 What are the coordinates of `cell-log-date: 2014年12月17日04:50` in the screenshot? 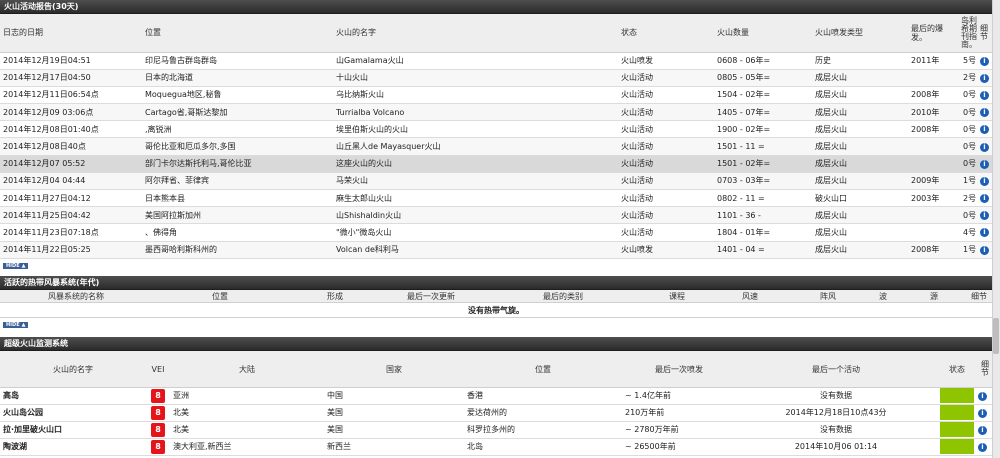 It's located at (71, 78).